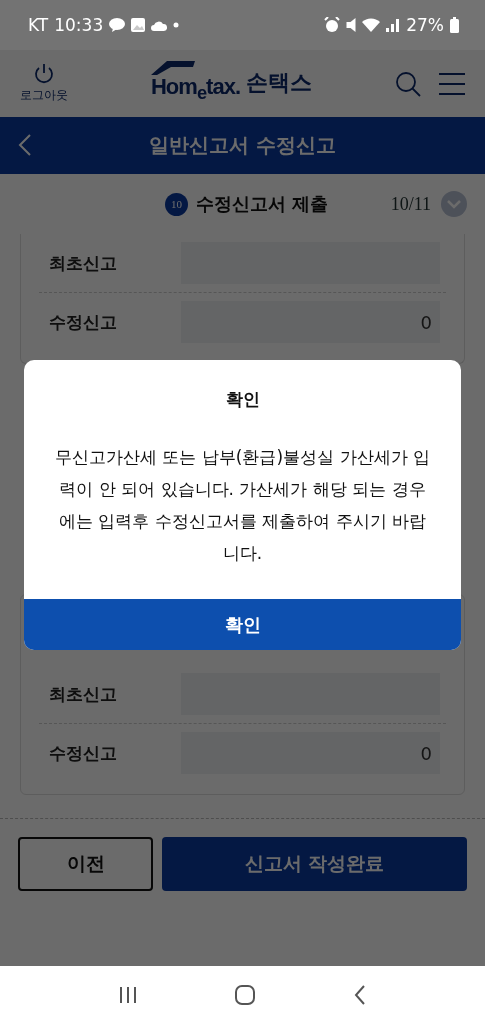 This screenshot has height=1024, width=485. What do you see at coordinates (371, 25) in the screenshot?
I see `wifi-icon` at bounding box center [371, 25].